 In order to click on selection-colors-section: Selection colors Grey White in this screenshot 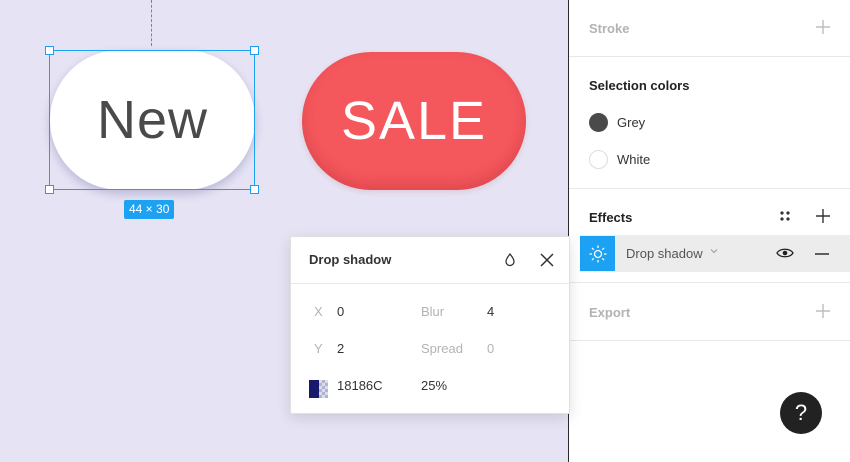, I will do `click(709, 123)`.